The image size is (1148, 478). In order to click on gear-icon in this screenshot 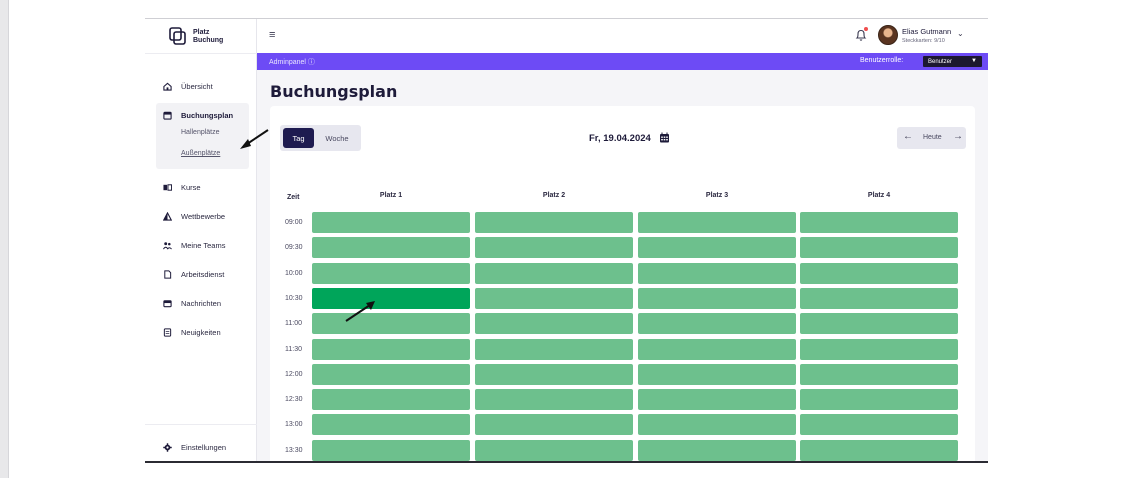, I will do `click(167, 447)`.